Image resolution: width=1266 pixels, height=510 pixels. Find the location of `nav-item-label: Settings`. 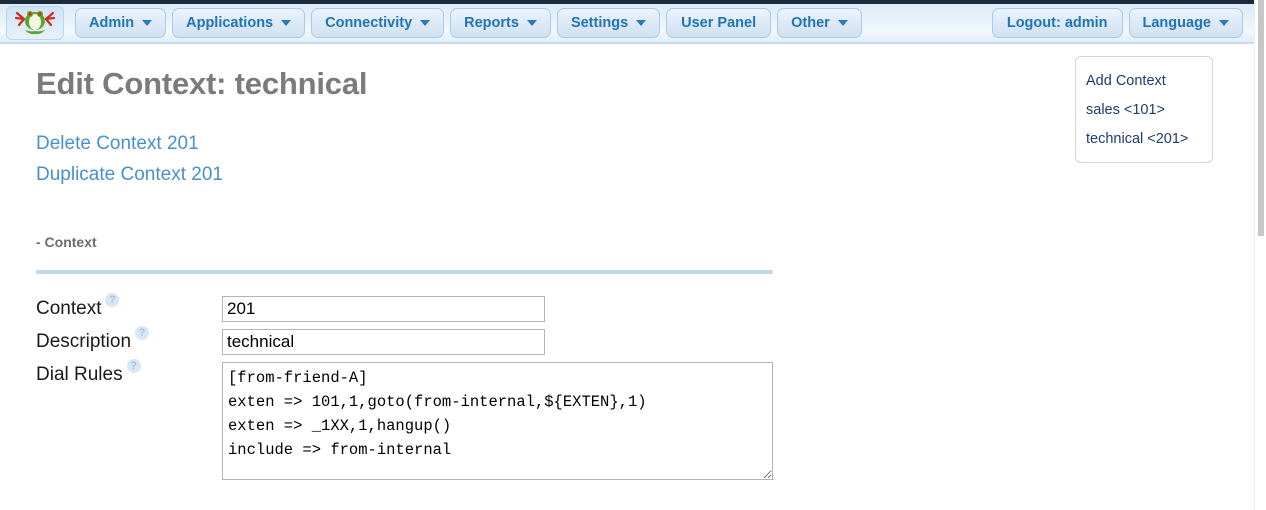

nav-item-label: Settings is located at coordinates (599, 23).